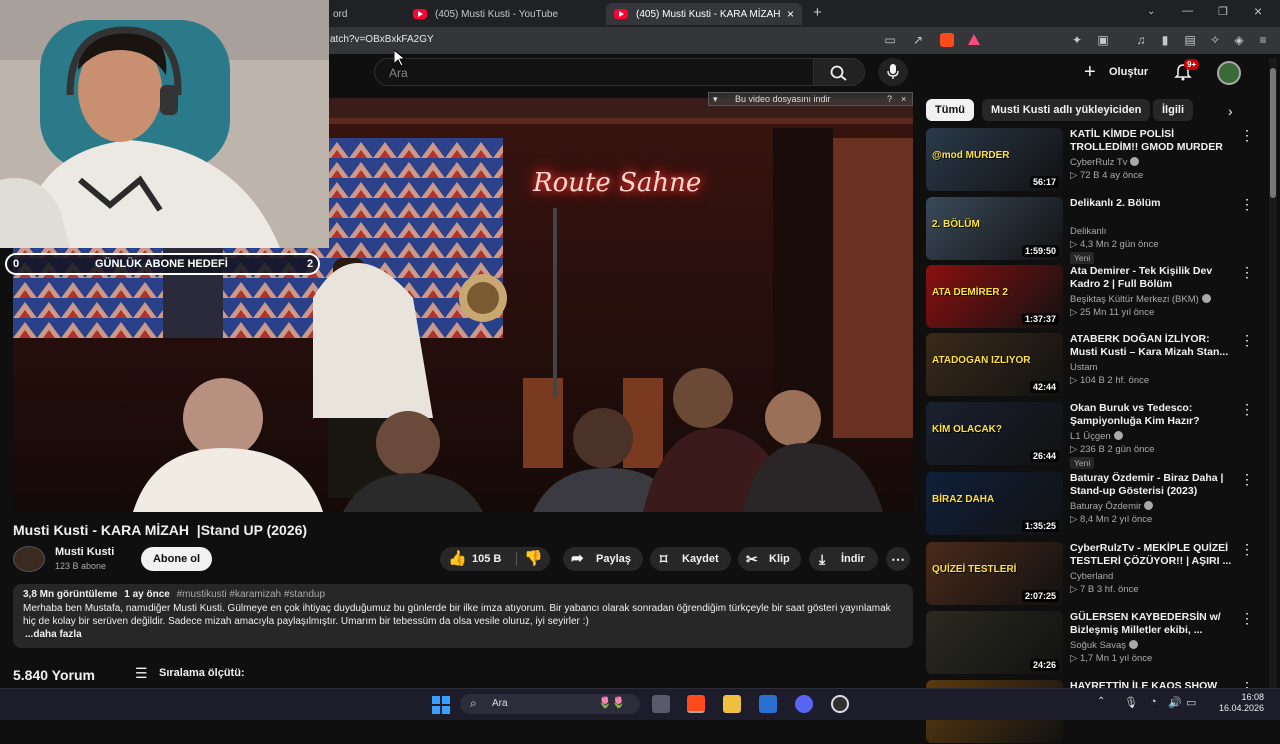  What do you see at coordinates (950, 110) in the screenshot?
I see `chip-all: Tümü` at bounding box center [950, 110].